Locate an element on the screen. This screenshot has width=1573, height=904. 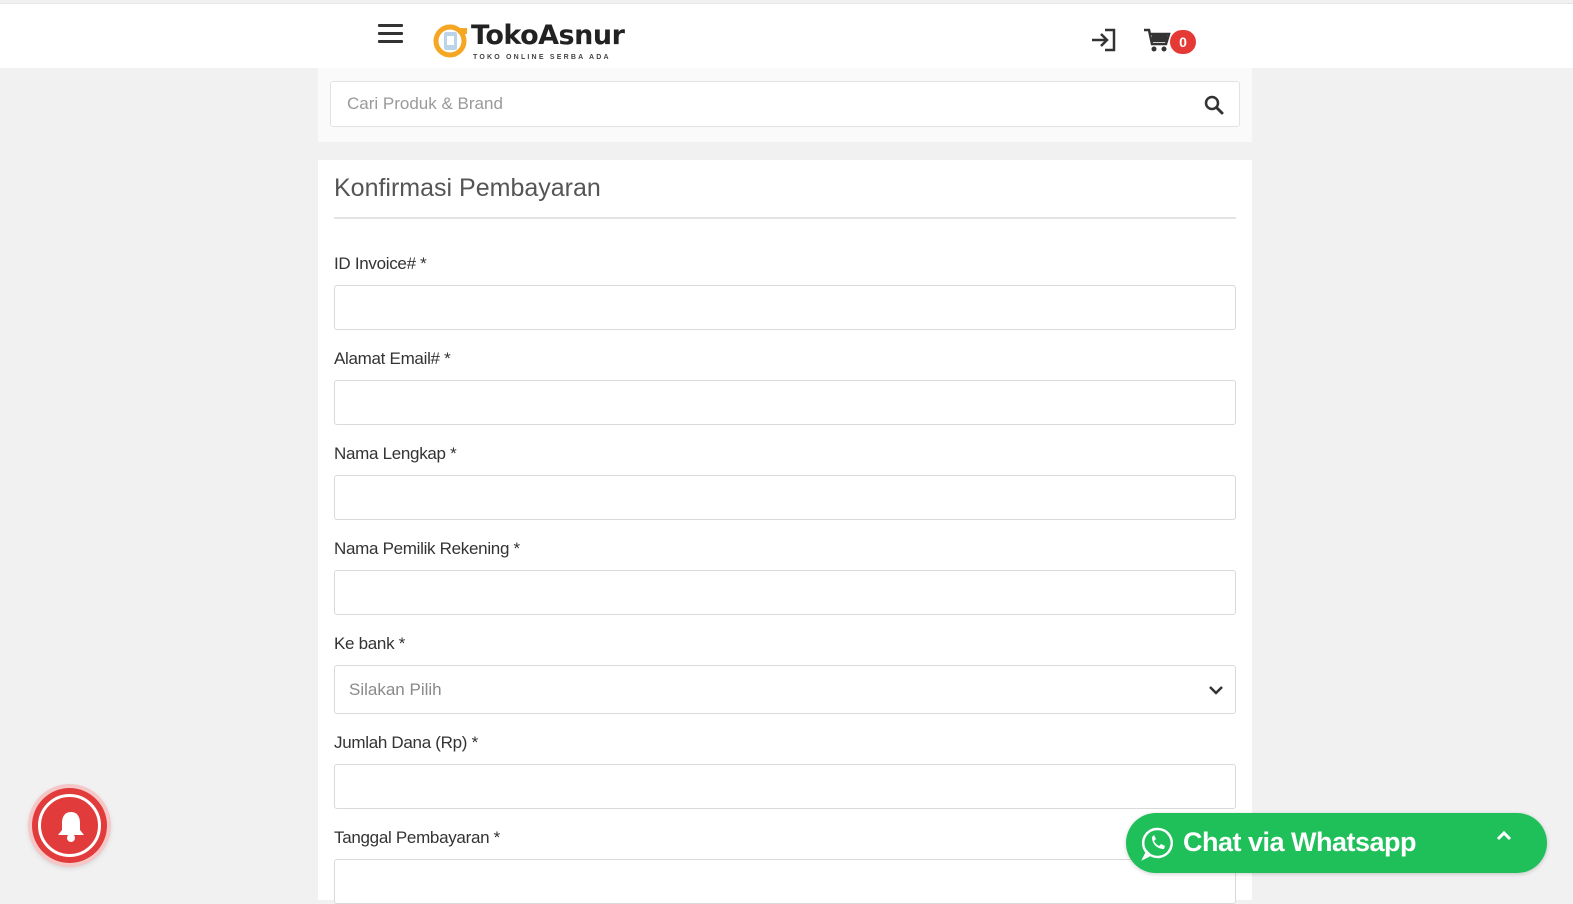
chevron-up-icon is located at coordinates (1504, 836).